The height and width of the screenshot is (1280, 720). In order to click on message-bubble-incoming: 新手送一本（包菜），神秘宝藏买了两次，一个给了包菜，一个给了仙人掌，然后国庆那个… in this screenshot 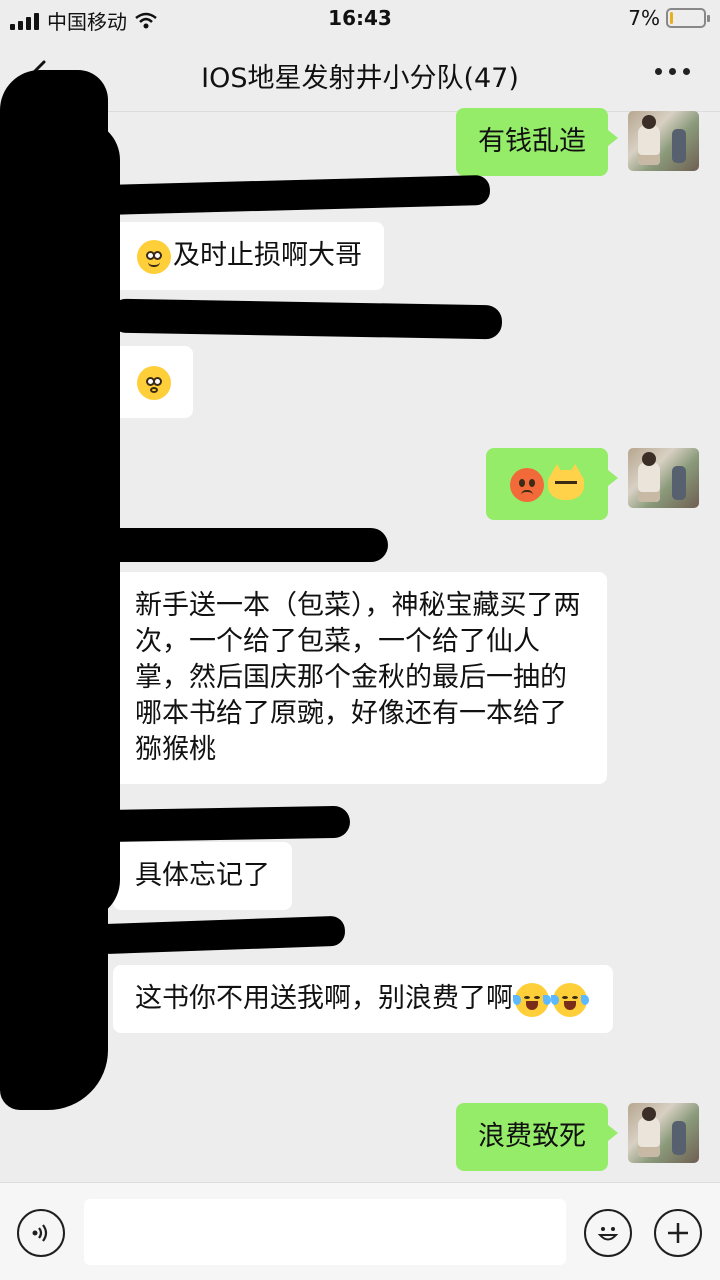, I will do `click(360, 678)`.